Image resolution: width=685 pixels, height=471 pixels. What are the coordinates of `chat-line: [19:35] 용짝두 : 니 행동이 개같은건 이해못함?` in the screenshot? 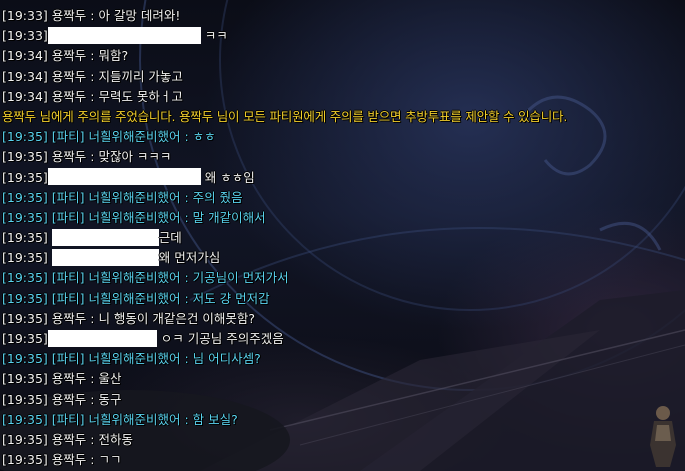 It's located at (342, 319).